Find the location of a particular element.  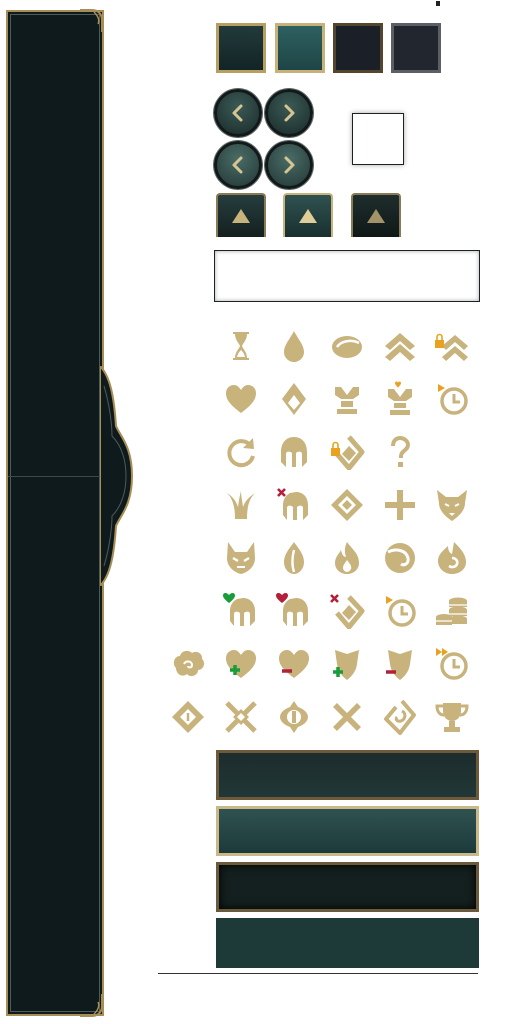

gold-coins-icon is located at coordinates (452, 611).